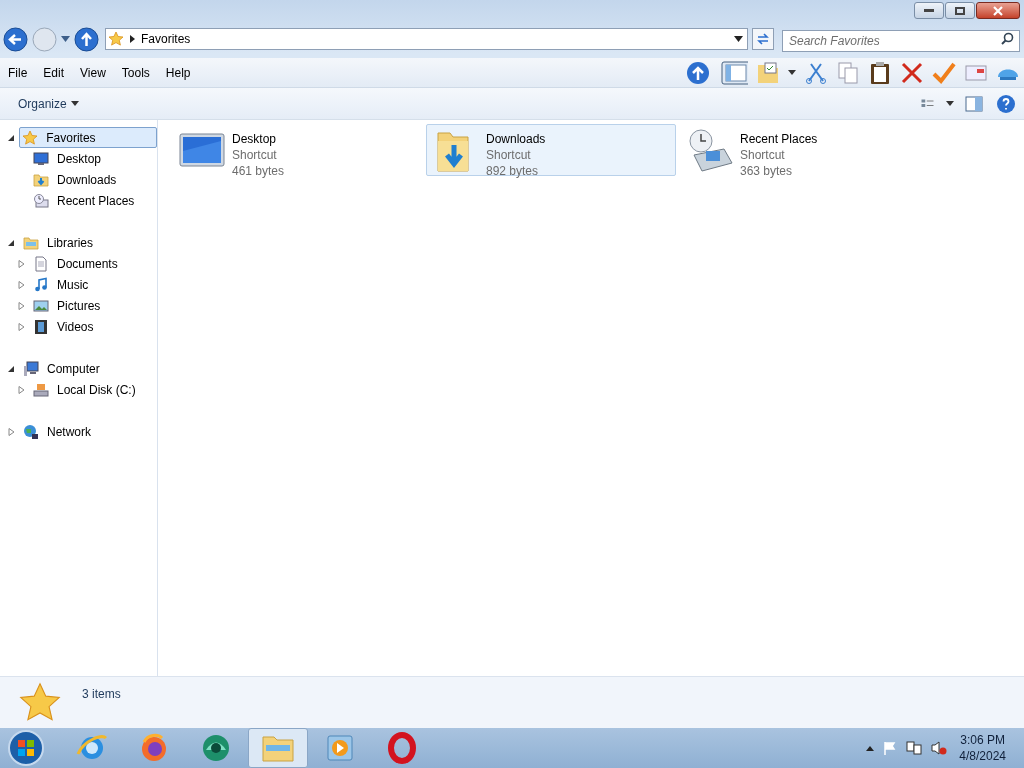  Describe the element at coordinates (982, 740) in the screenshot. I see `clock-time: 3:06 PM` at that location.